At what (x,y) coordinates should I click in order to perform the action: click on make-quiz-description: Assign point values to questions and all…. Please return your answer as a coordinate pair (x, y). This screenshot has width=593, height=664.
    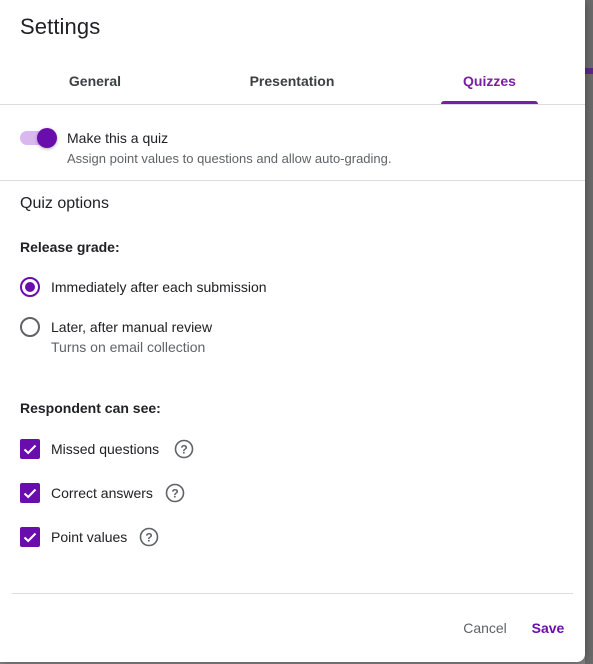
    Looking at the image, I should click on (229, 158).